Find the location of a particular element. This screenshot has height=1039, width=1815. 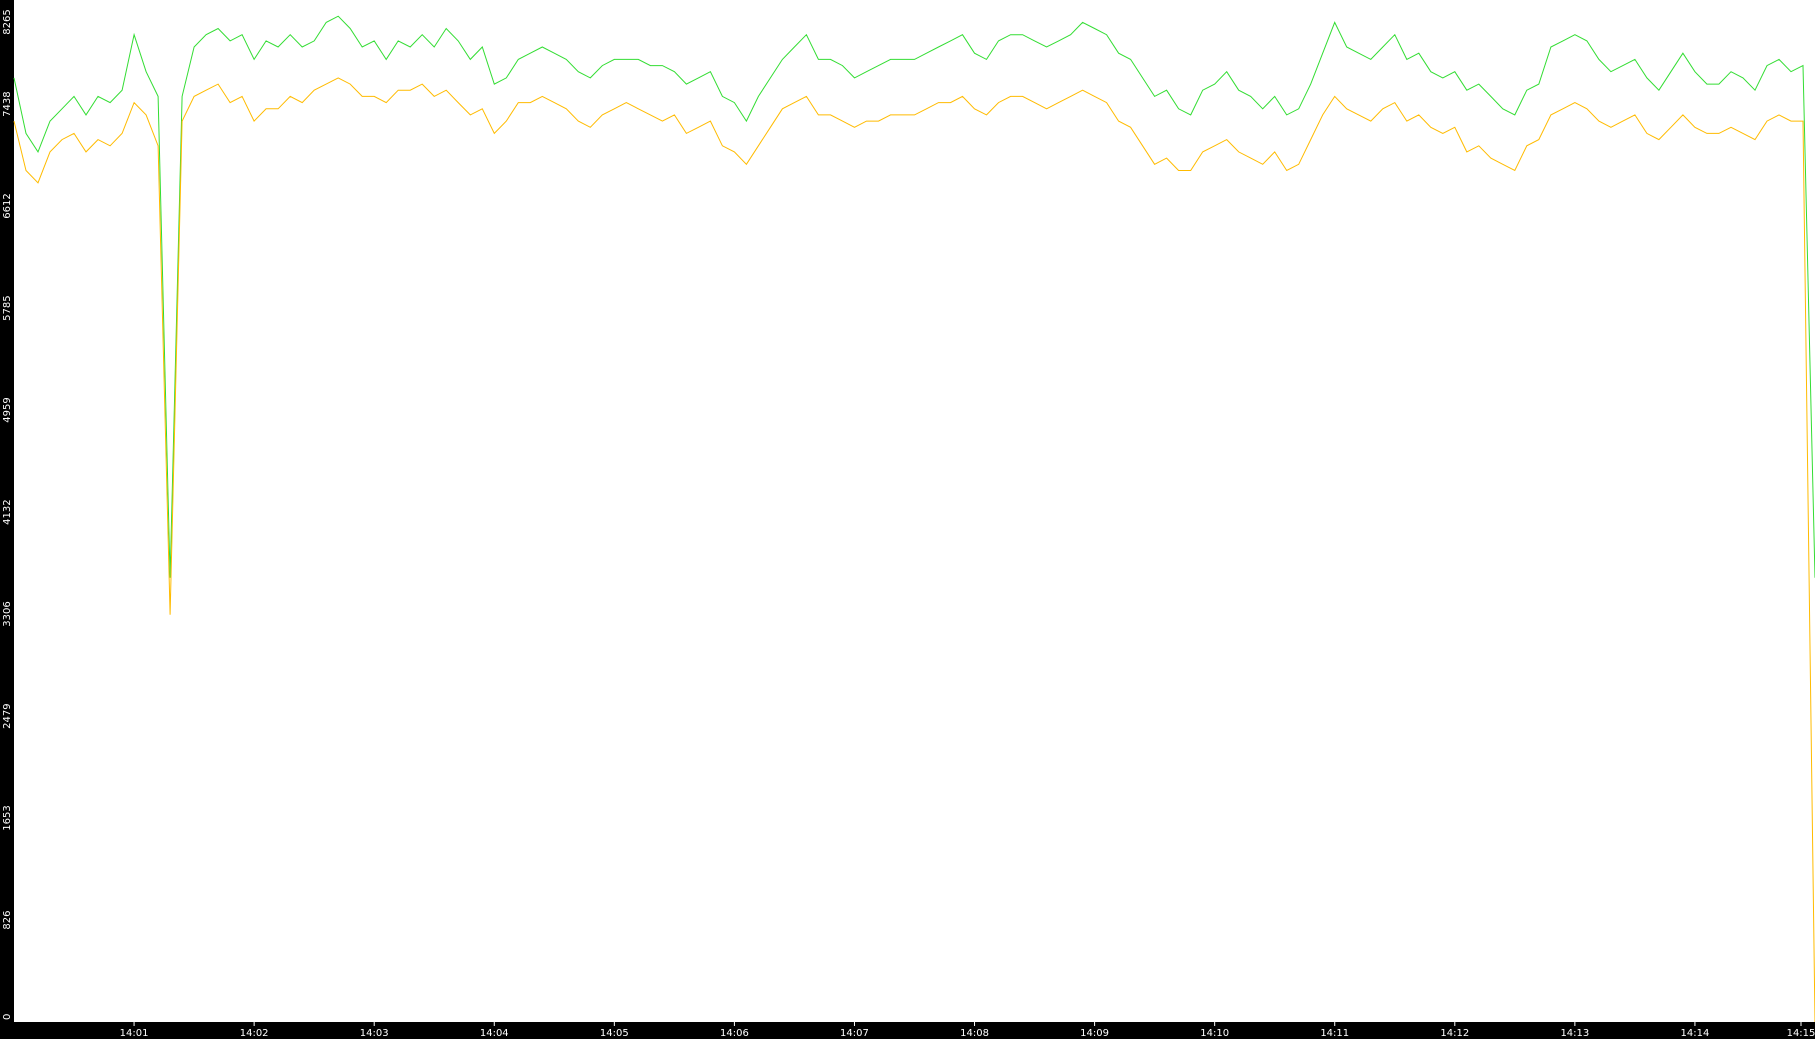

y-tick-label: 5785 is located at coordinates (7, 307).